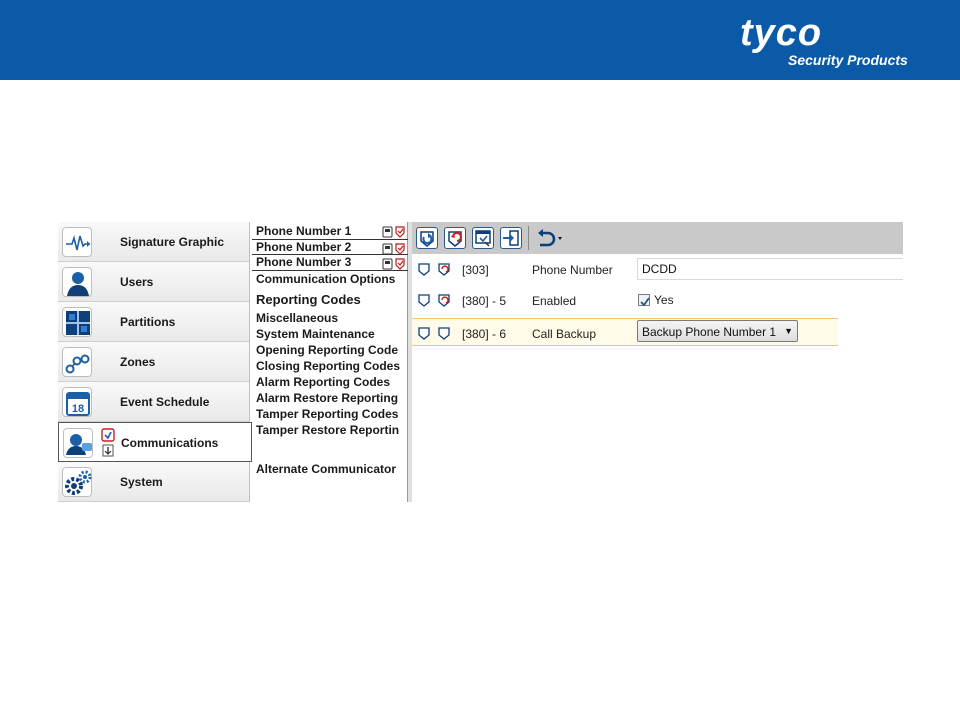 This screenshot has height=720, width=960. I want to click on list-item-tamper-reporting-codes: Tamper Reporting Codes, so click(327, 414).